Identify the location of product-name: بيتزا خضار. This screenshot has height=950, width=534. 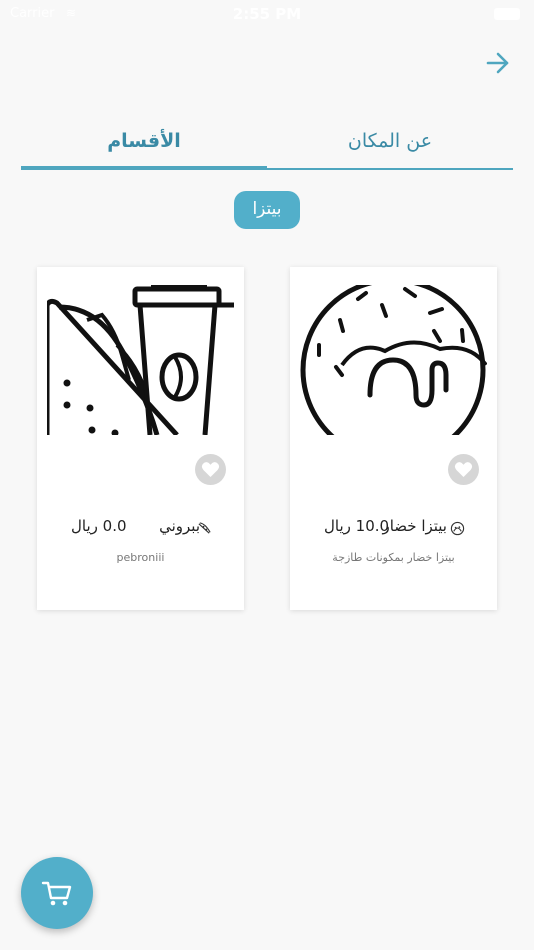
(414, 526).